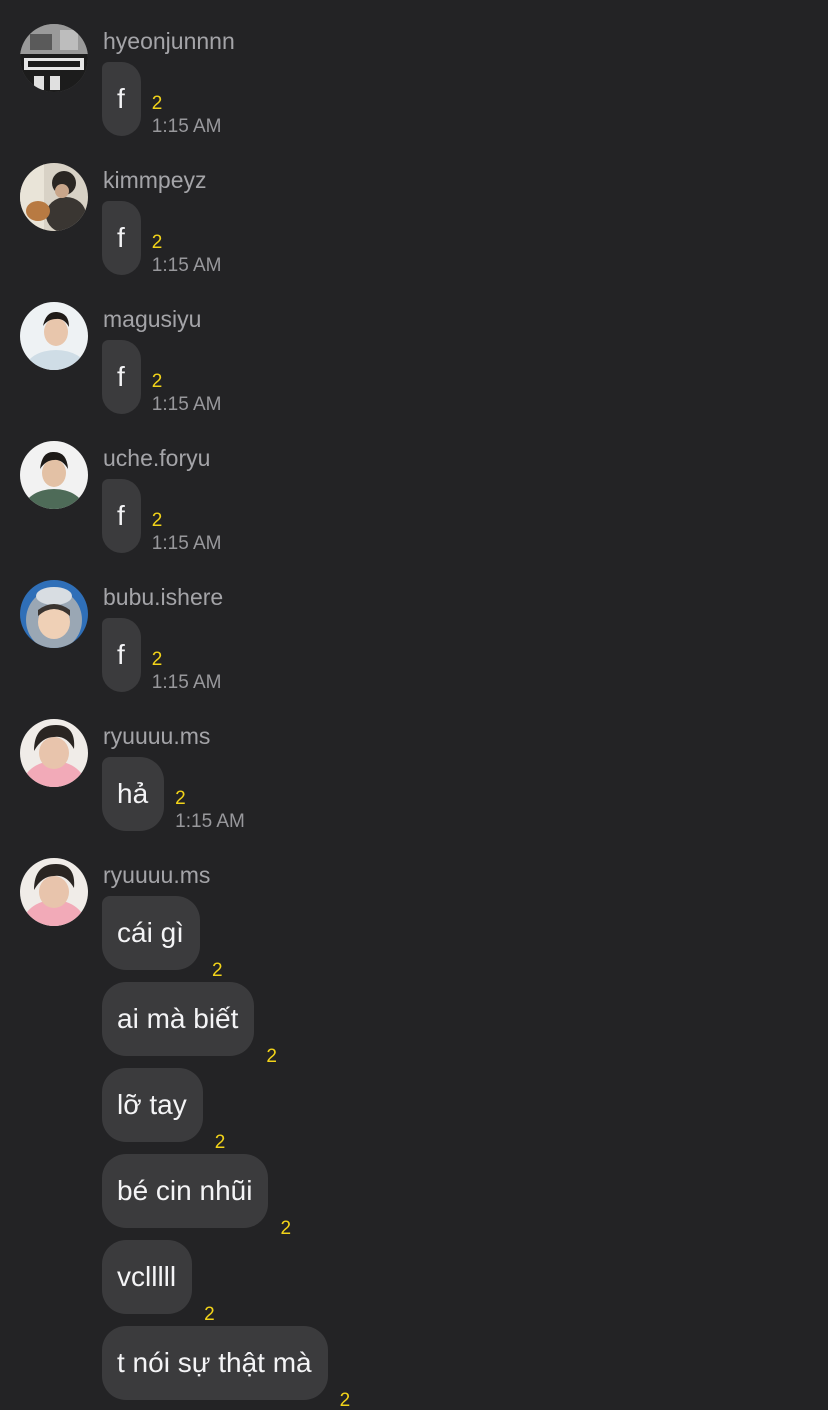  Describe the element at coordinates (155, 180) in the screenshot. I see `username: kimmpeyz` at that location.